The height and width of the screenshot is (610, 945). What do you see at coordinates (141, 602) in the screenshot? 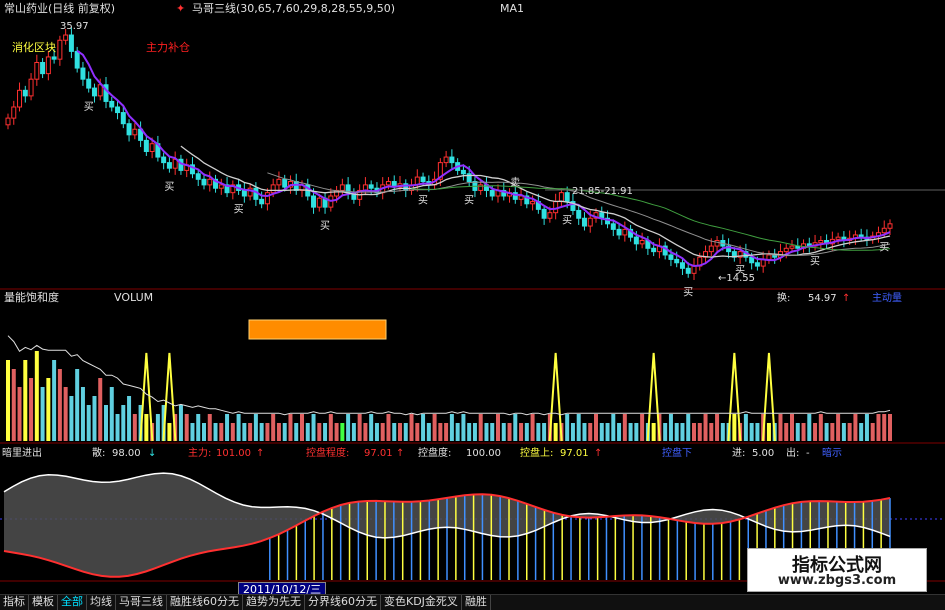
I see `bottom-tab-4: 马哥三线` at bounding box center [141, 602].